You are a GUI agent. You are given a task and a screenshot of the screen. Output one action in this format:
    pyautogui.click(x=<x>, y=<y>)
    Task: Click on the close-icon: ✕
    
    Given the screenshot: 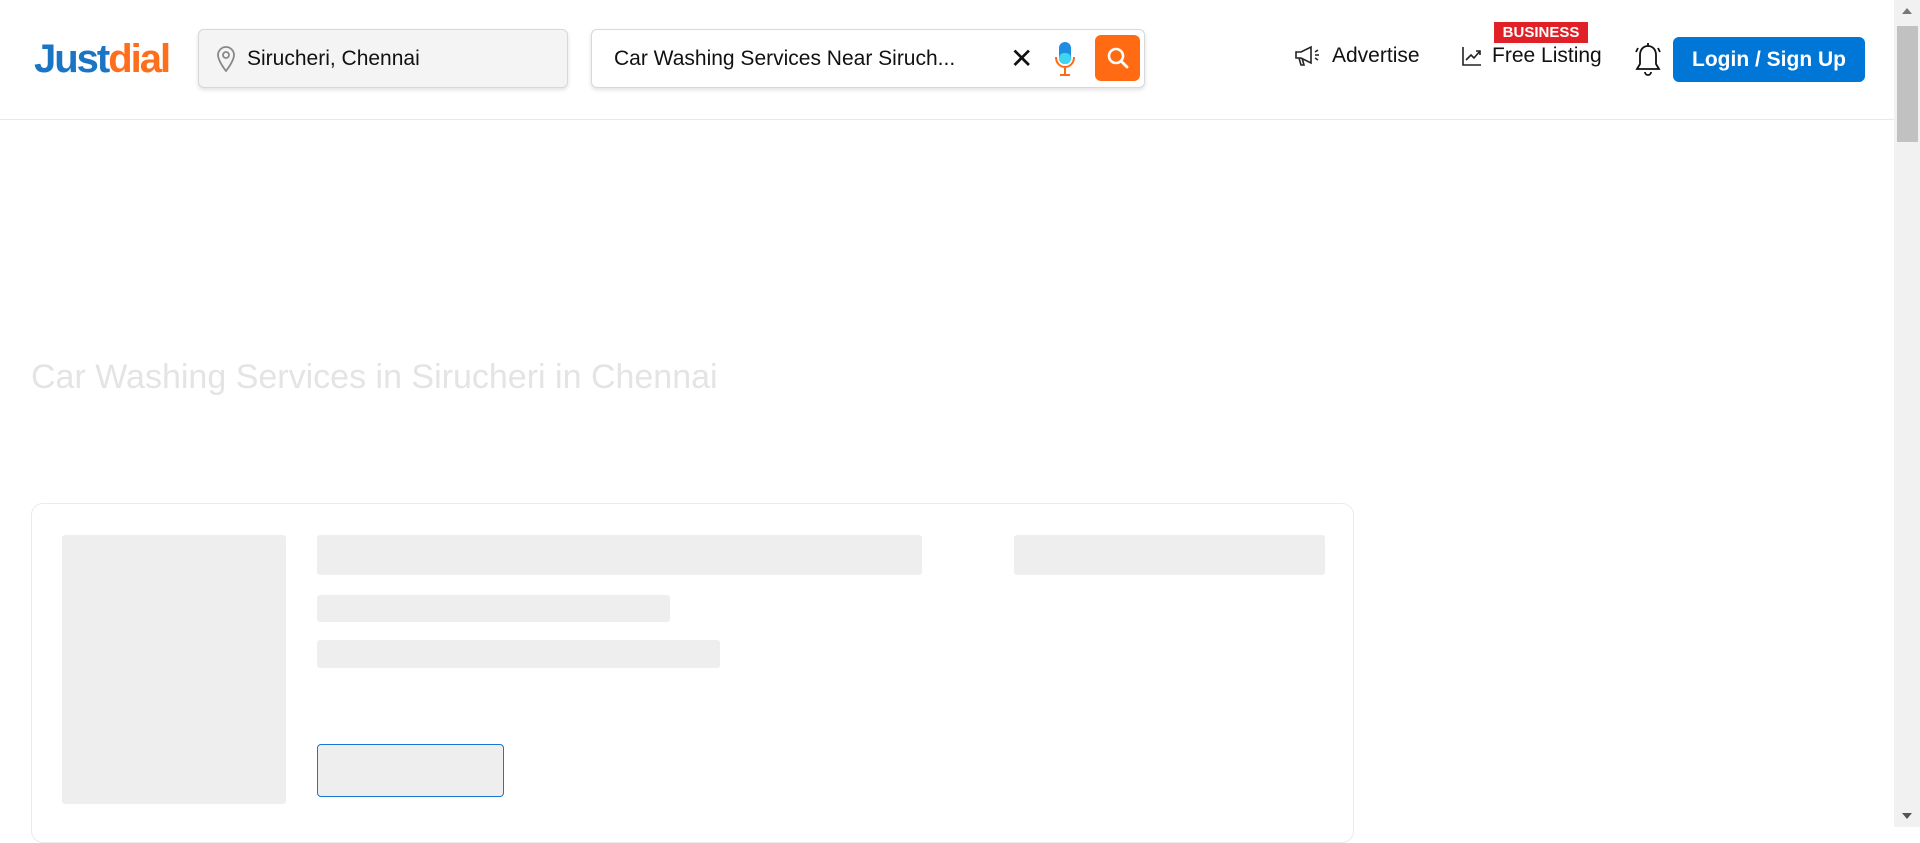 What is the action you would take?
    pyautogui.click(x=1021, y=59)
    